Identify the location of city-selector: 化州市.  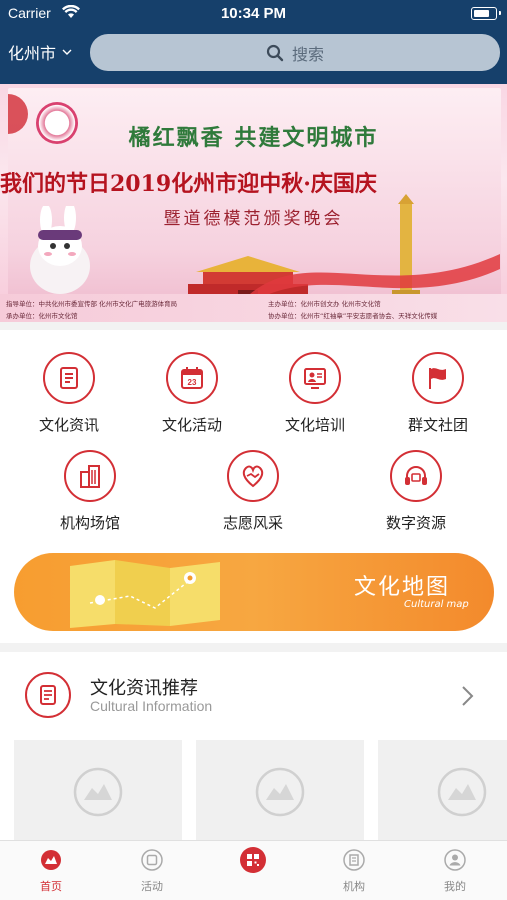
(40, 52).